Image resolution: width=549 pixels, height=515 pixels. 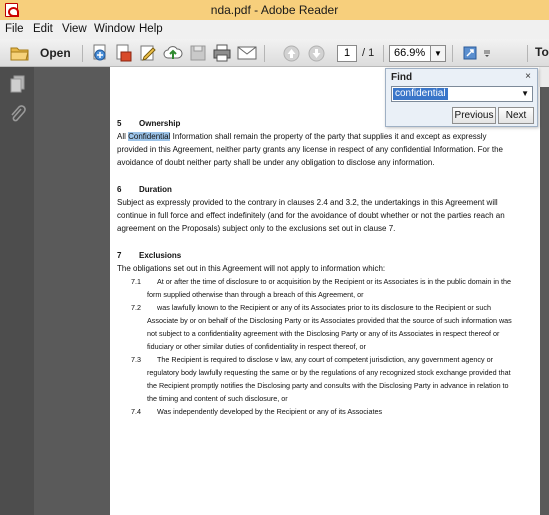 I want to click on find-panel: Find × confidential ▼ Previous Next, so click(x=461, y=97).